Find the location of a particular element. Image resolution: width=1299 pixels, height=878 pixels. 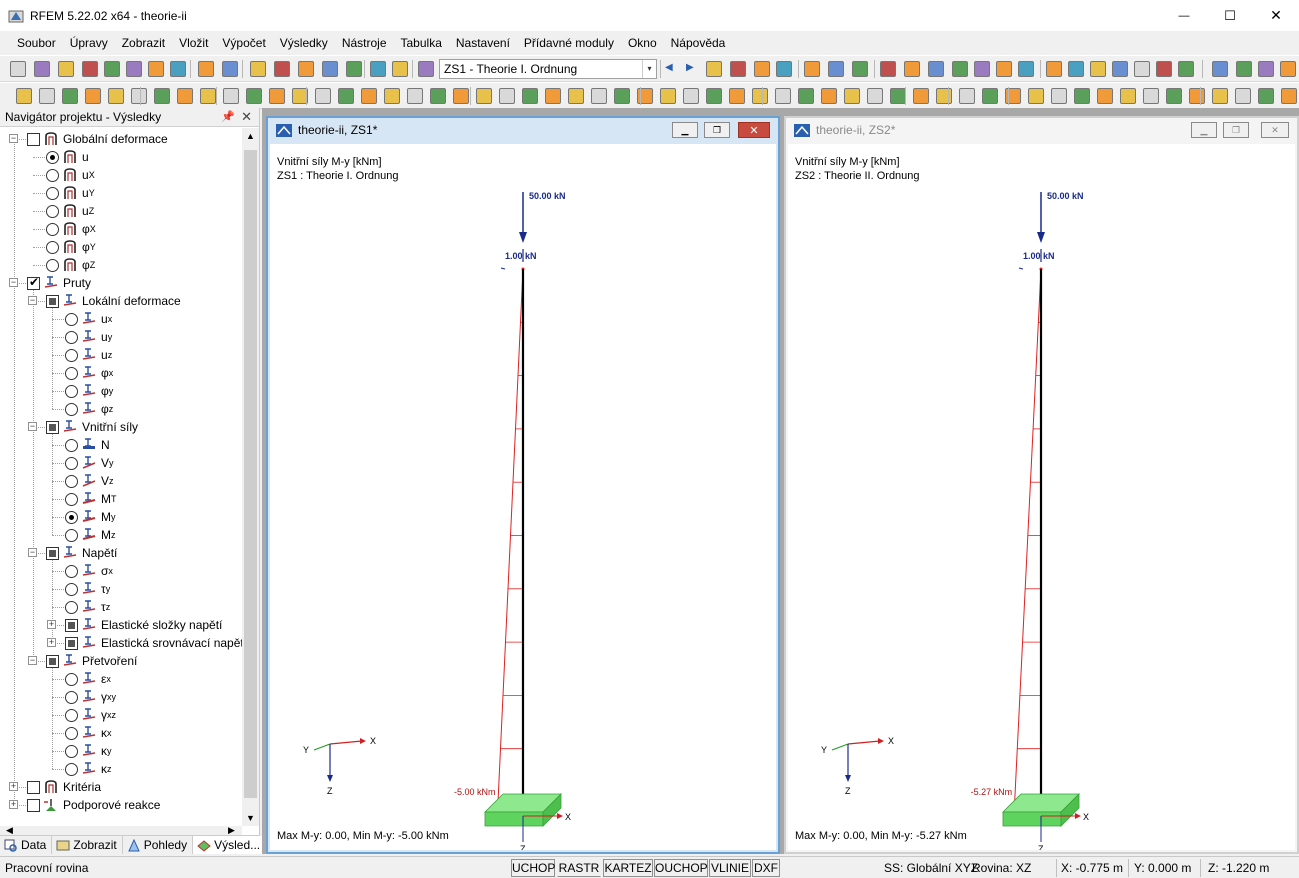

tree-item-kappa-y: κy is located at coordinates (120, 751).